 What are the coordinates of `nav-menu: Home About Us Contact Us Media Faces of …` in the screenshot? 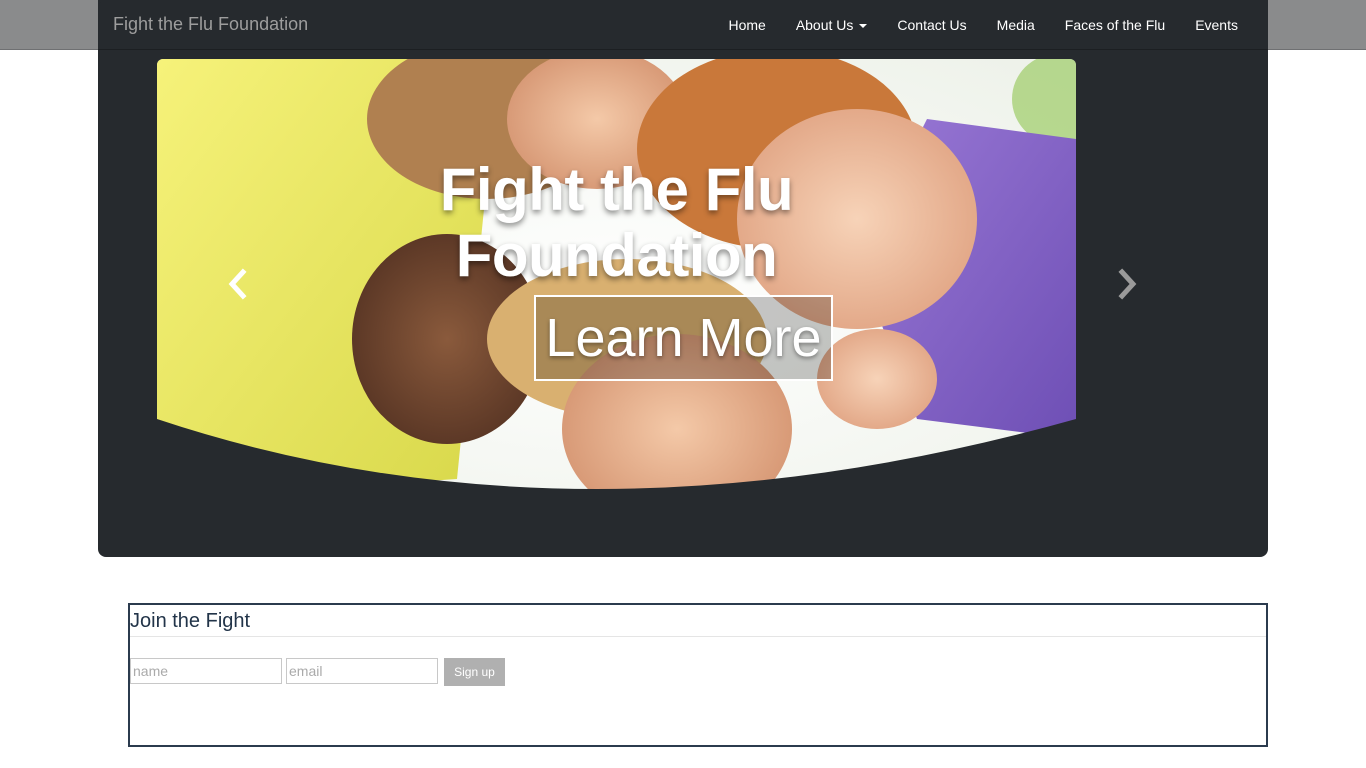 It's located at (968, 25).